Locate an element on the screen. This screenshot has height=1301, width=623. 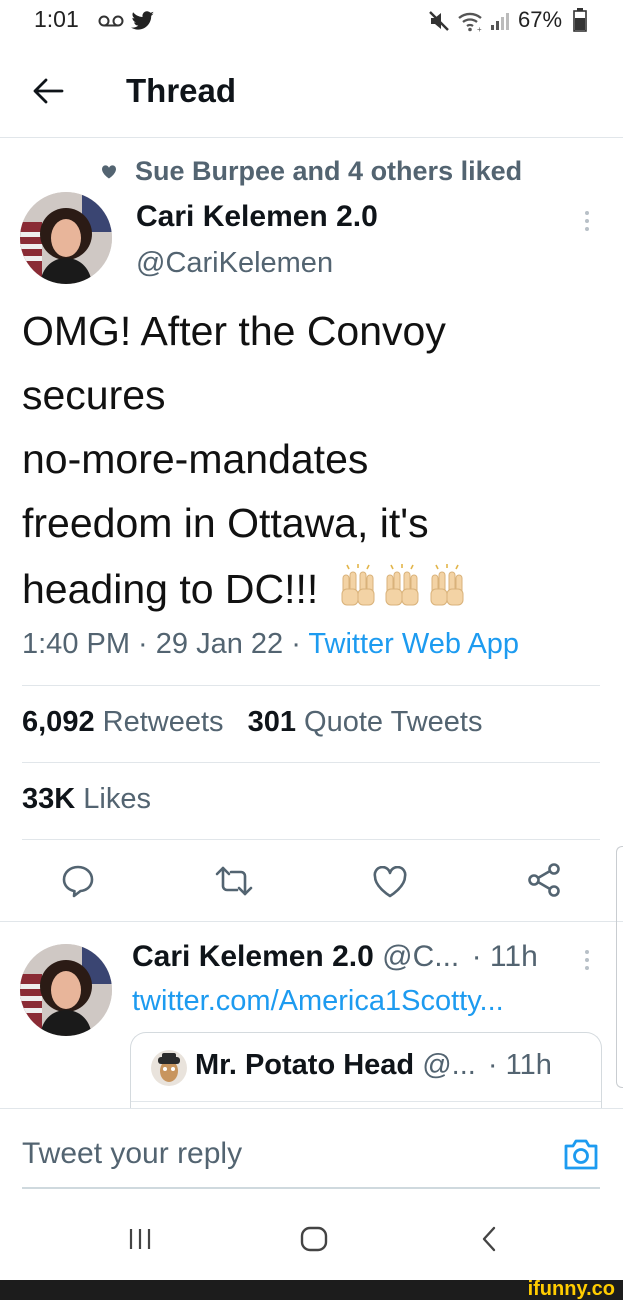
author-avatar is located at coordinates (66, 238).